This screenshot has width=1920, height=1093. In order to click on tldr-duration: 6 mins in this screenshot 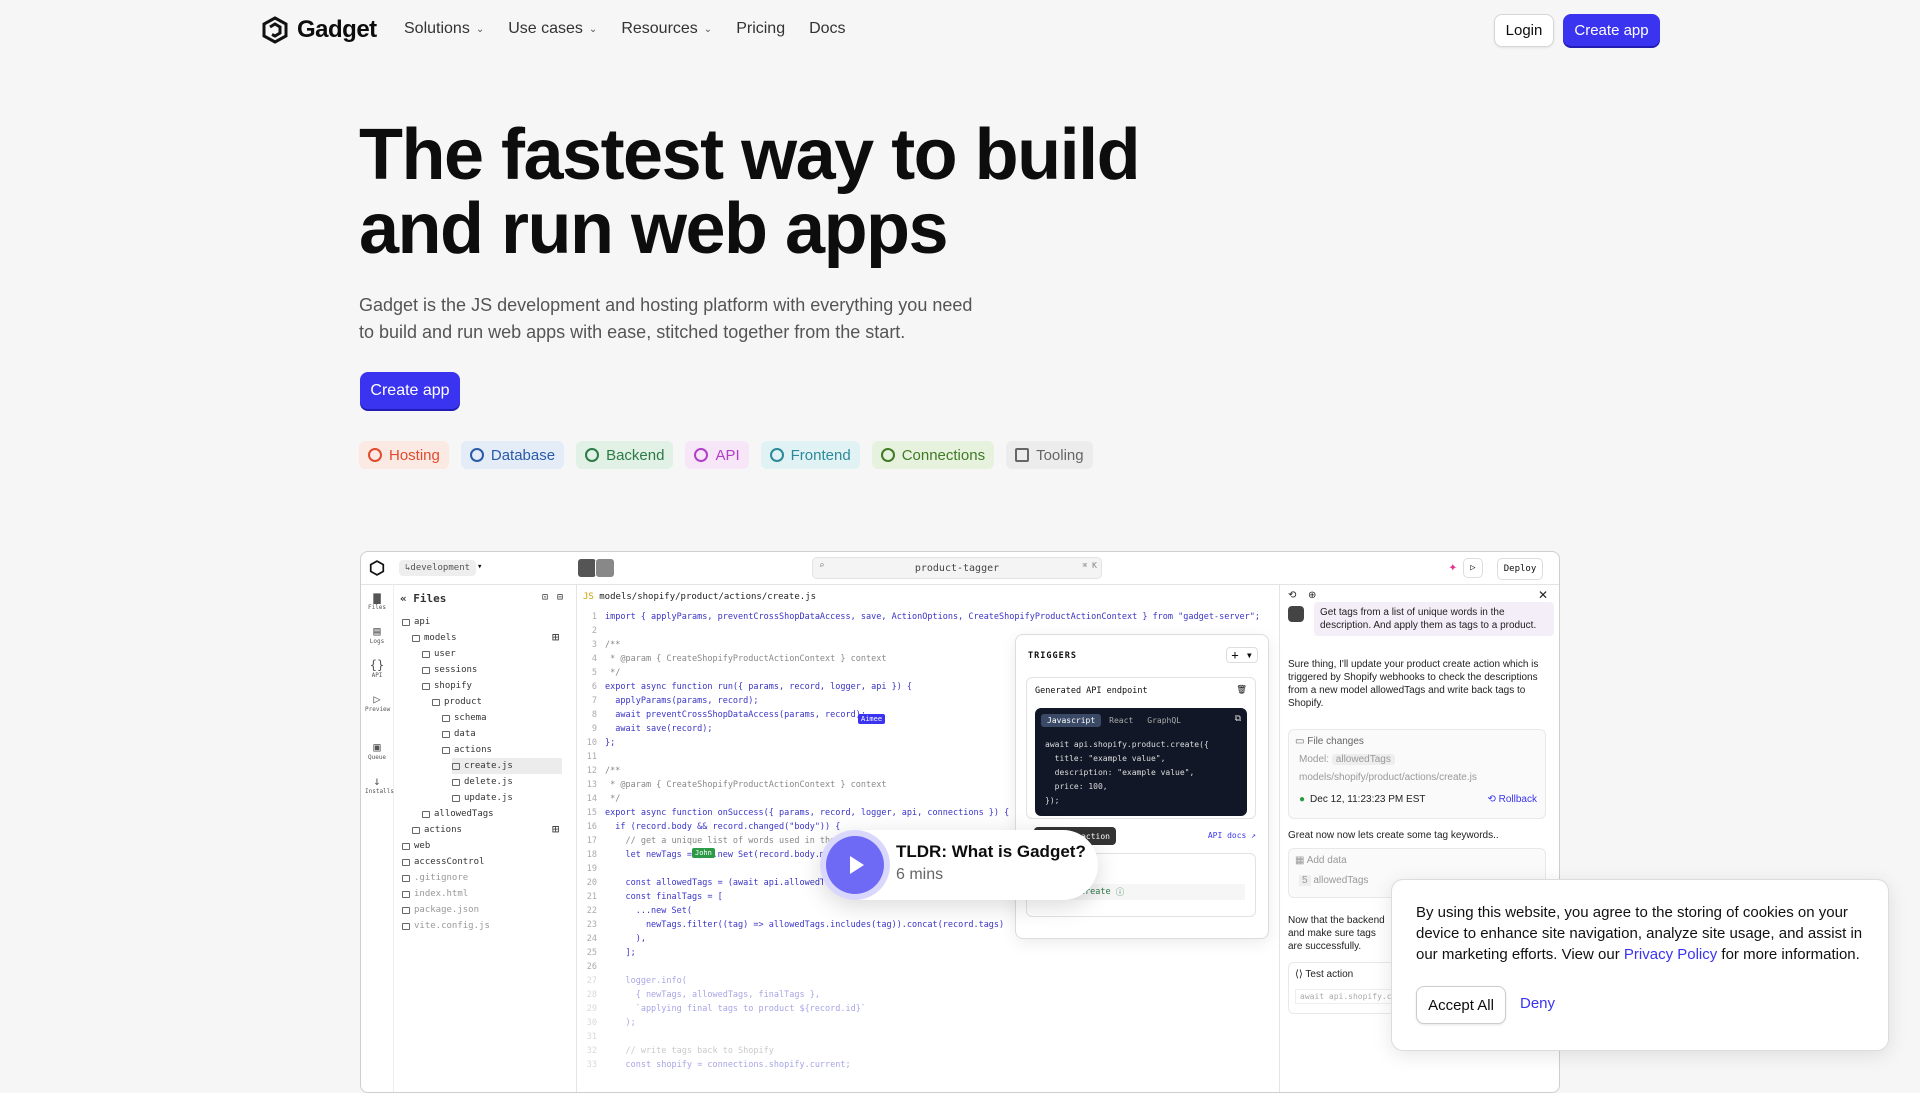, I will do `click(920, 874)`.